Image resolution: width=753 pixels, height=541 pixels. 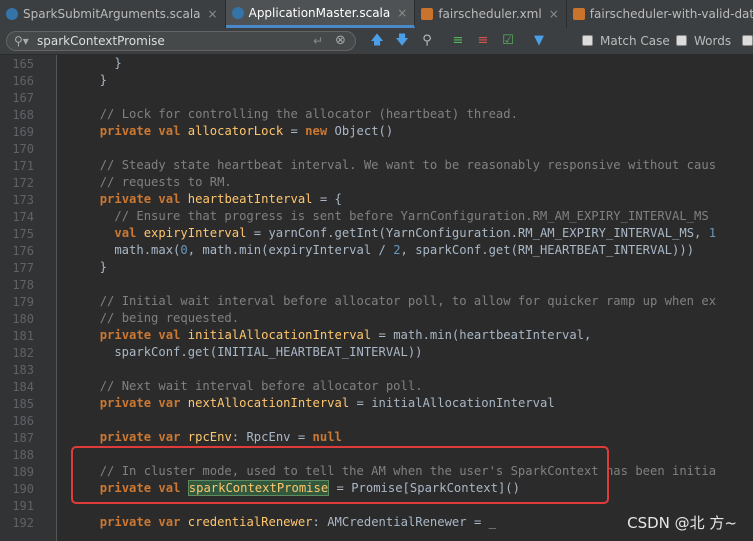 I want to click on tab-applicationmaster-scala: ApplicationMaster.scala ×, so click(x=320, y=14).